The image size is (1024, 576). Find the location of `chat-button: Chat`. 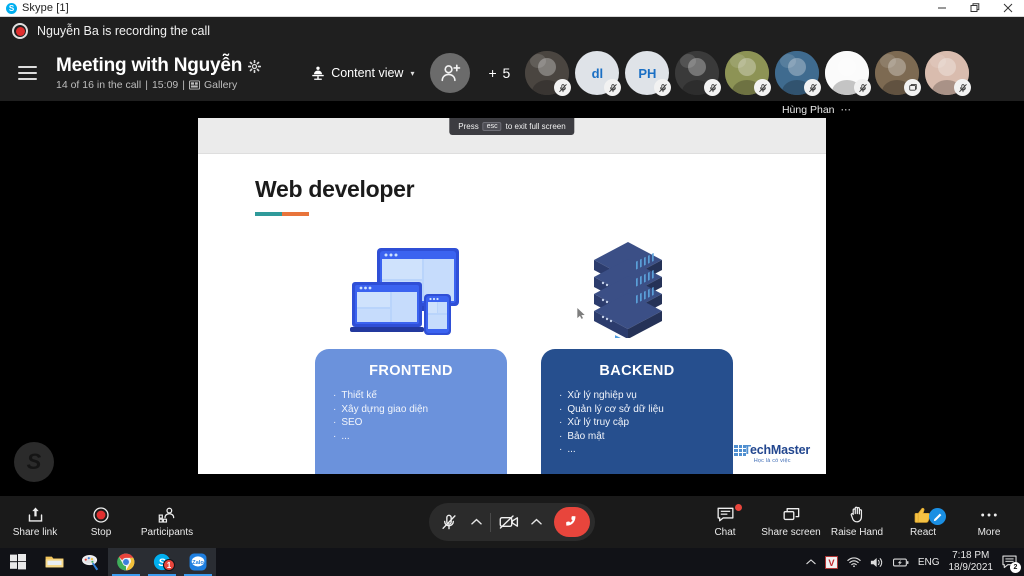

chat-button: Chat is located at coordinates (725, 521).